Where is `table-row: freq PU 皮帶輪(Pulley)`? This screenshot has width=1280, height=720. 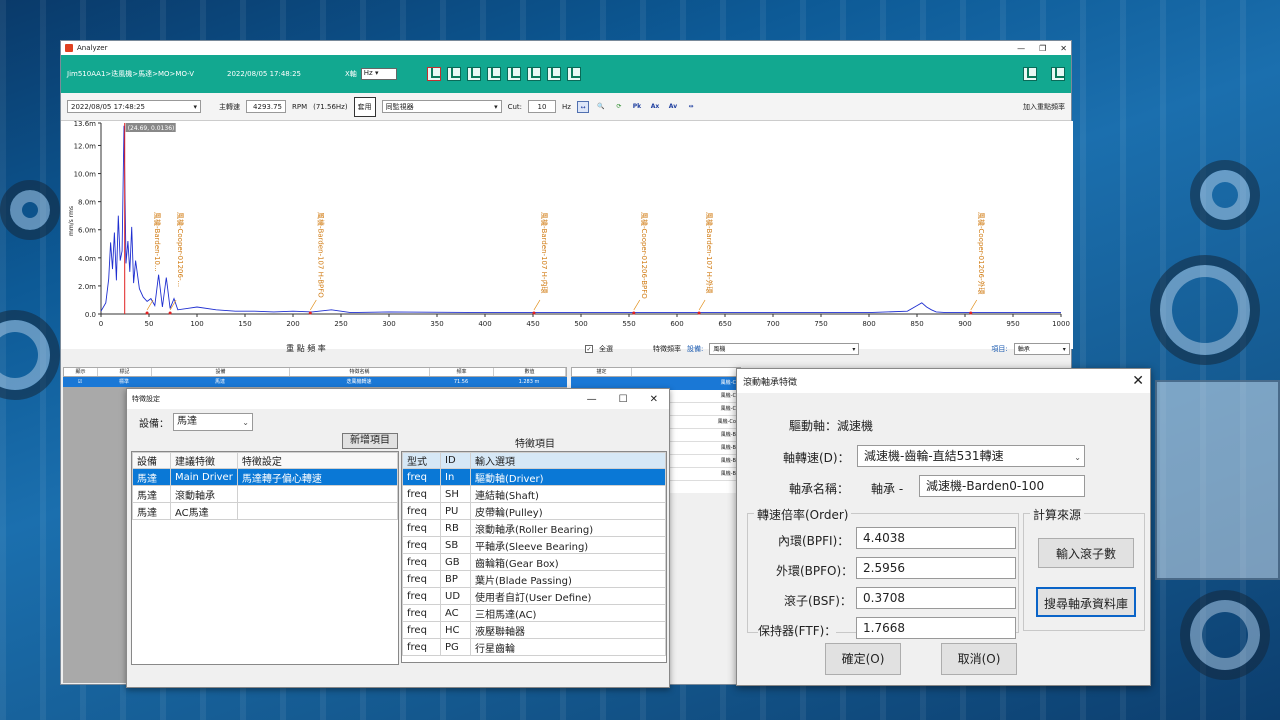 table-row: freq PU 皮帶輪(Pulley) is located at coordinates (534, 511).